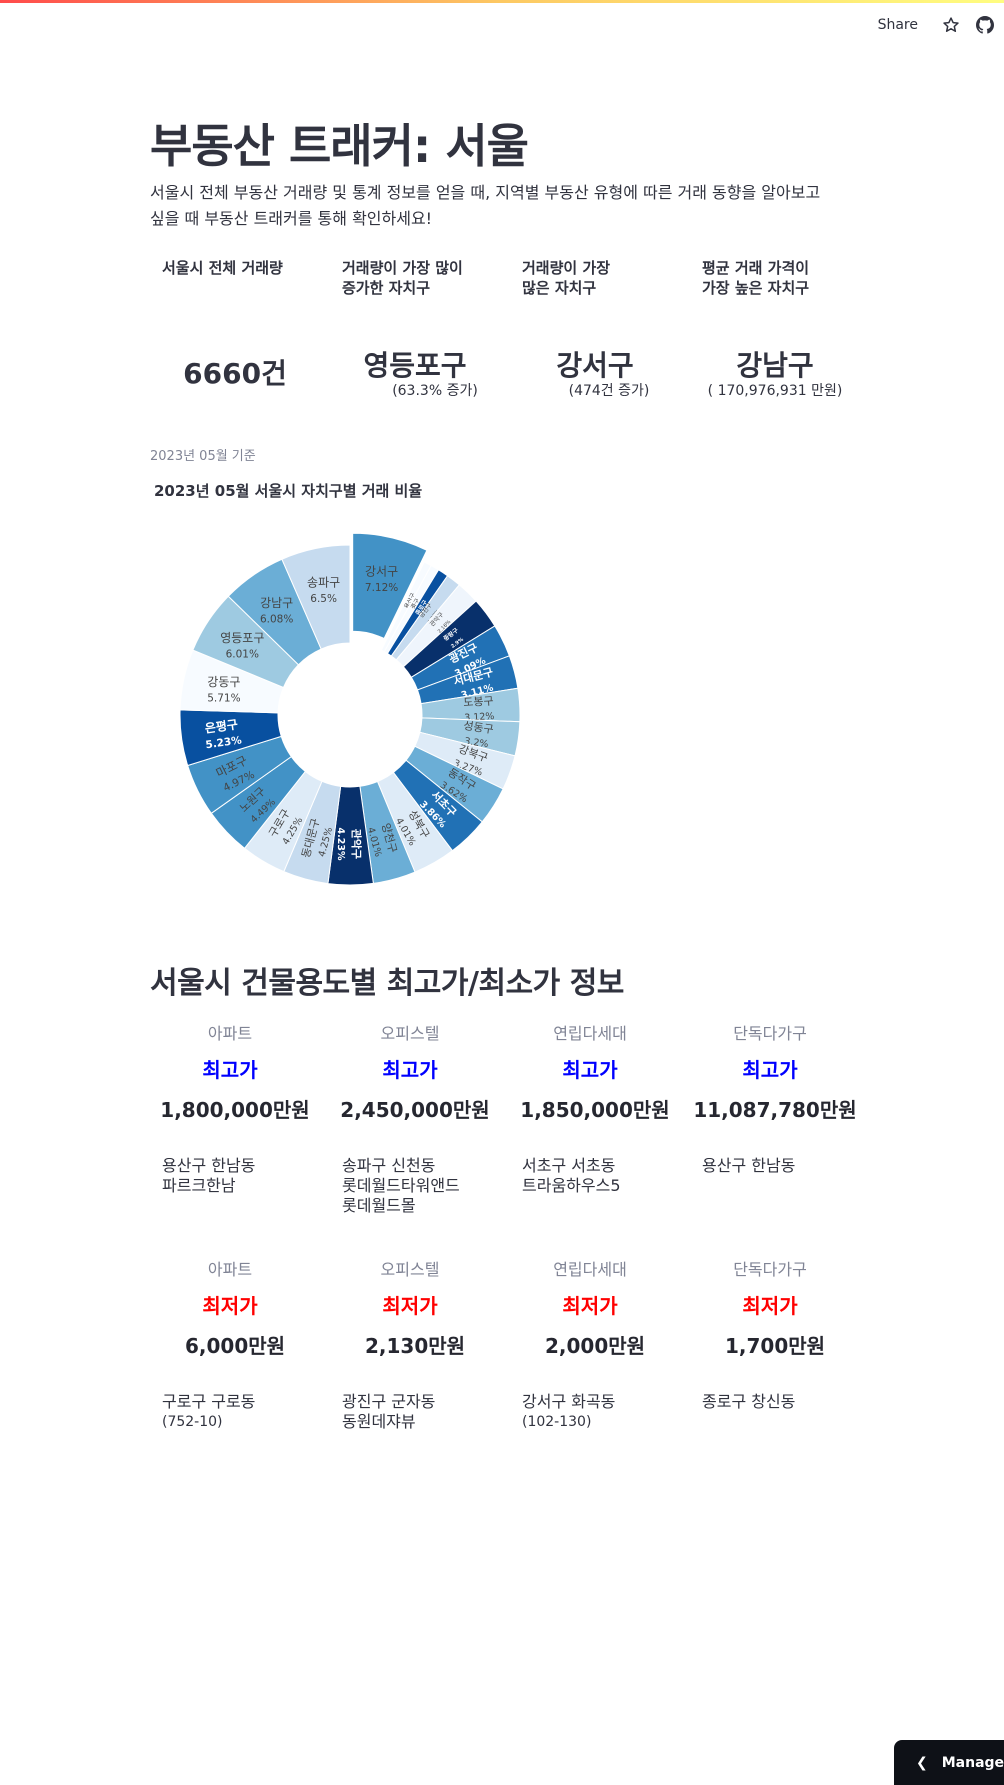  I want to click on location: 송파구 신천동 롯데월드타워앤드 롯데월드몰, so click(401, 1185).